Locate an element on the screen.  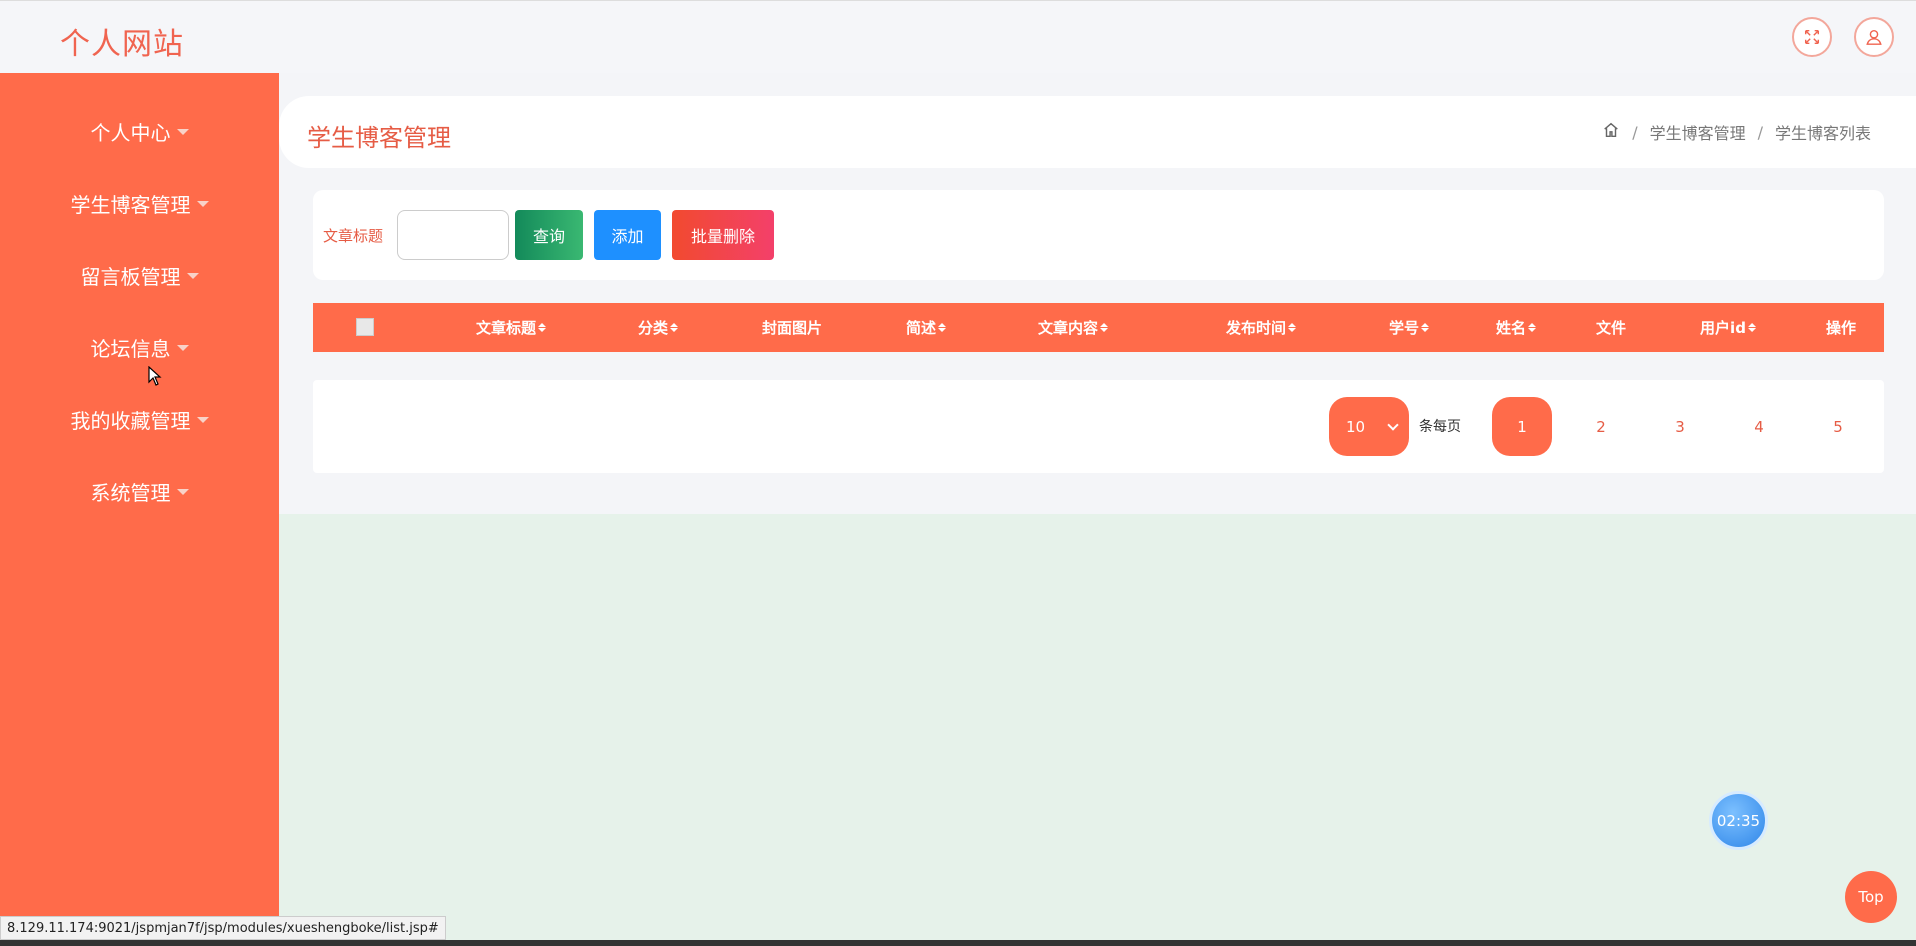
page-size-select: 10 is located at coordinates (1369, 426).